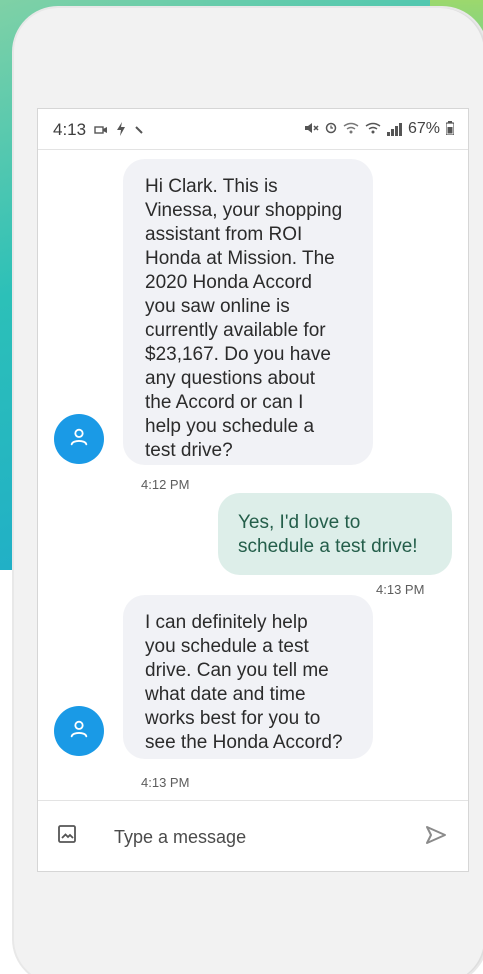 The height and width of the screenshot is (974, 483). I want to click on message-input, so click(259, 837).